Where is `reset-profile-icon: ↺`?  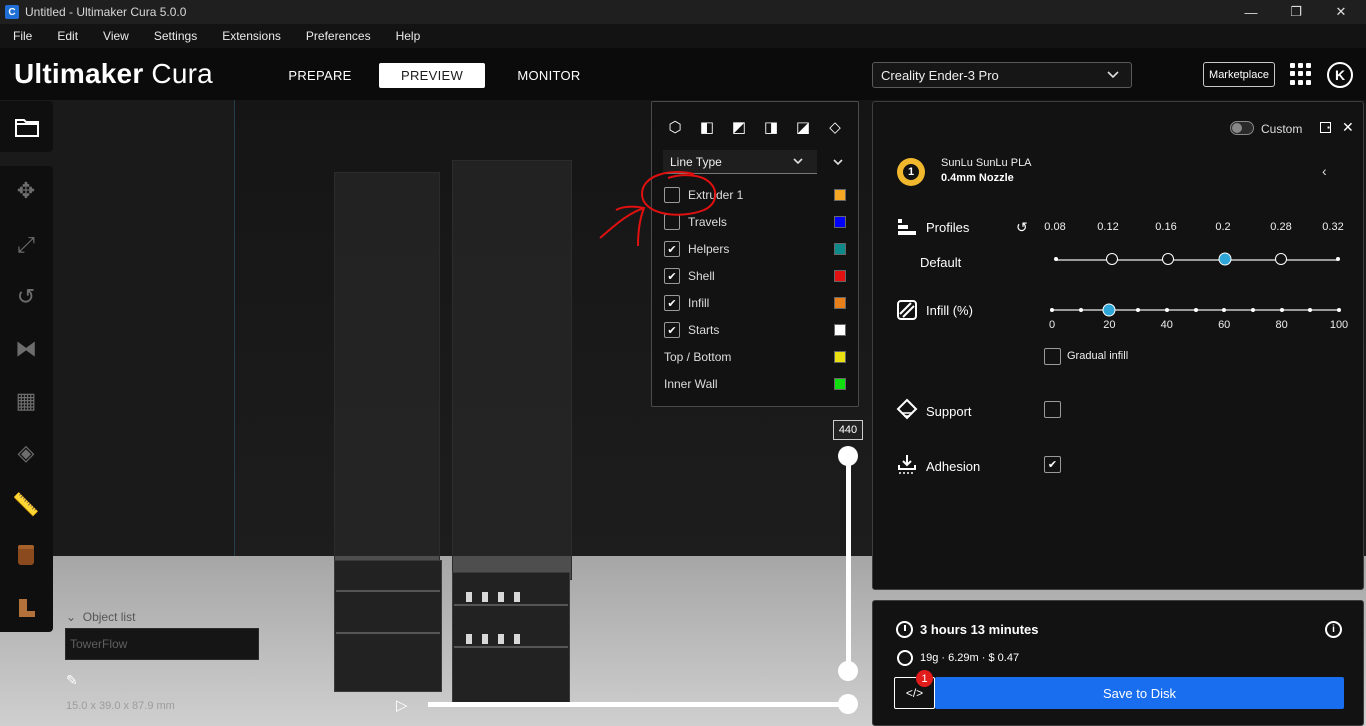
reset-profile-icon: ↺ is located at coordinates (1022, 227).